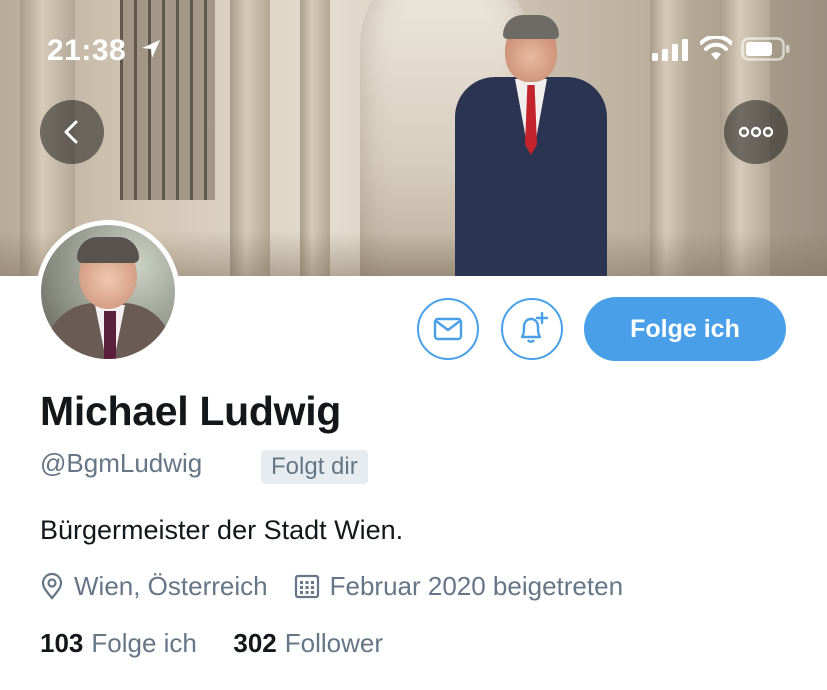  Describe the element at coordinates (685, 329) in the screenshot. I see `following-button: Folge ich` at that location.